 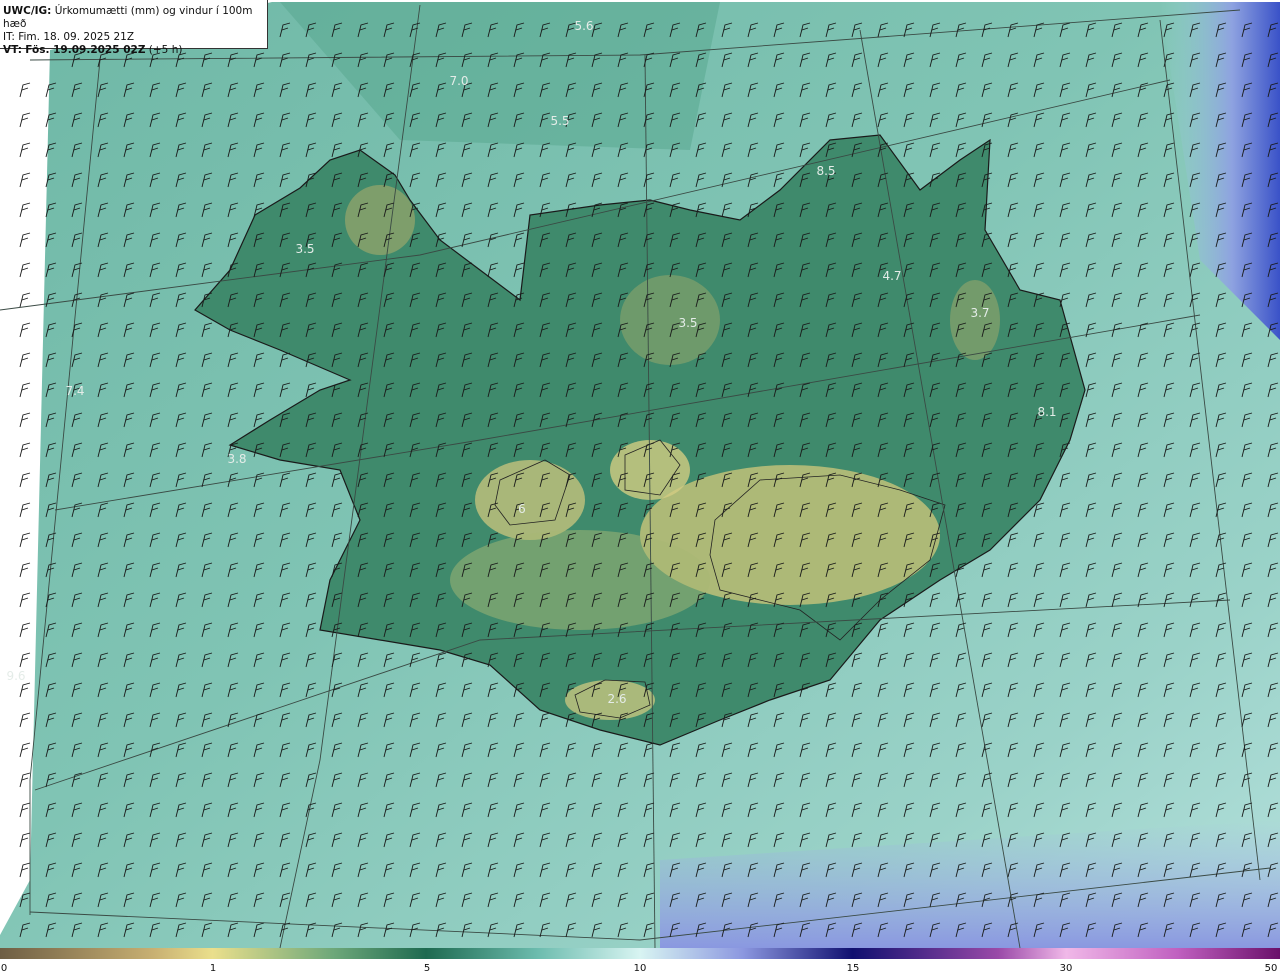 What do you see at coordinates (12, 50) in the screenshot?
I see `valid-prefix: VT:` at bounding box center [12, 50].